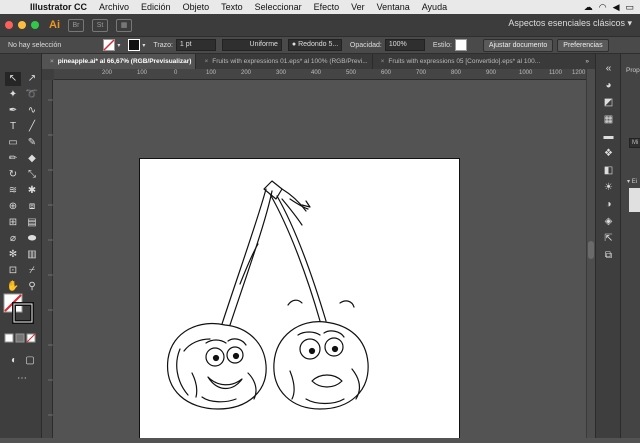 This screenshot has height=443, width=640. I want to click on lasso-tool-icon: ➰, so click(32, 95).